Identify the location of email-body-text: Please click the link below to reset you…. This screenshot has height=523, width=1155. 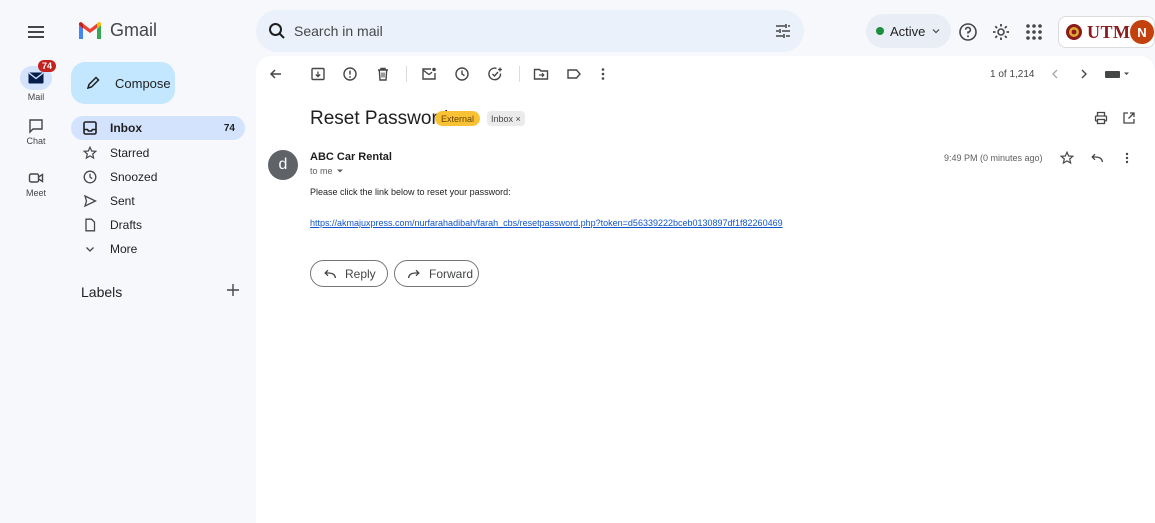
(410, 192).